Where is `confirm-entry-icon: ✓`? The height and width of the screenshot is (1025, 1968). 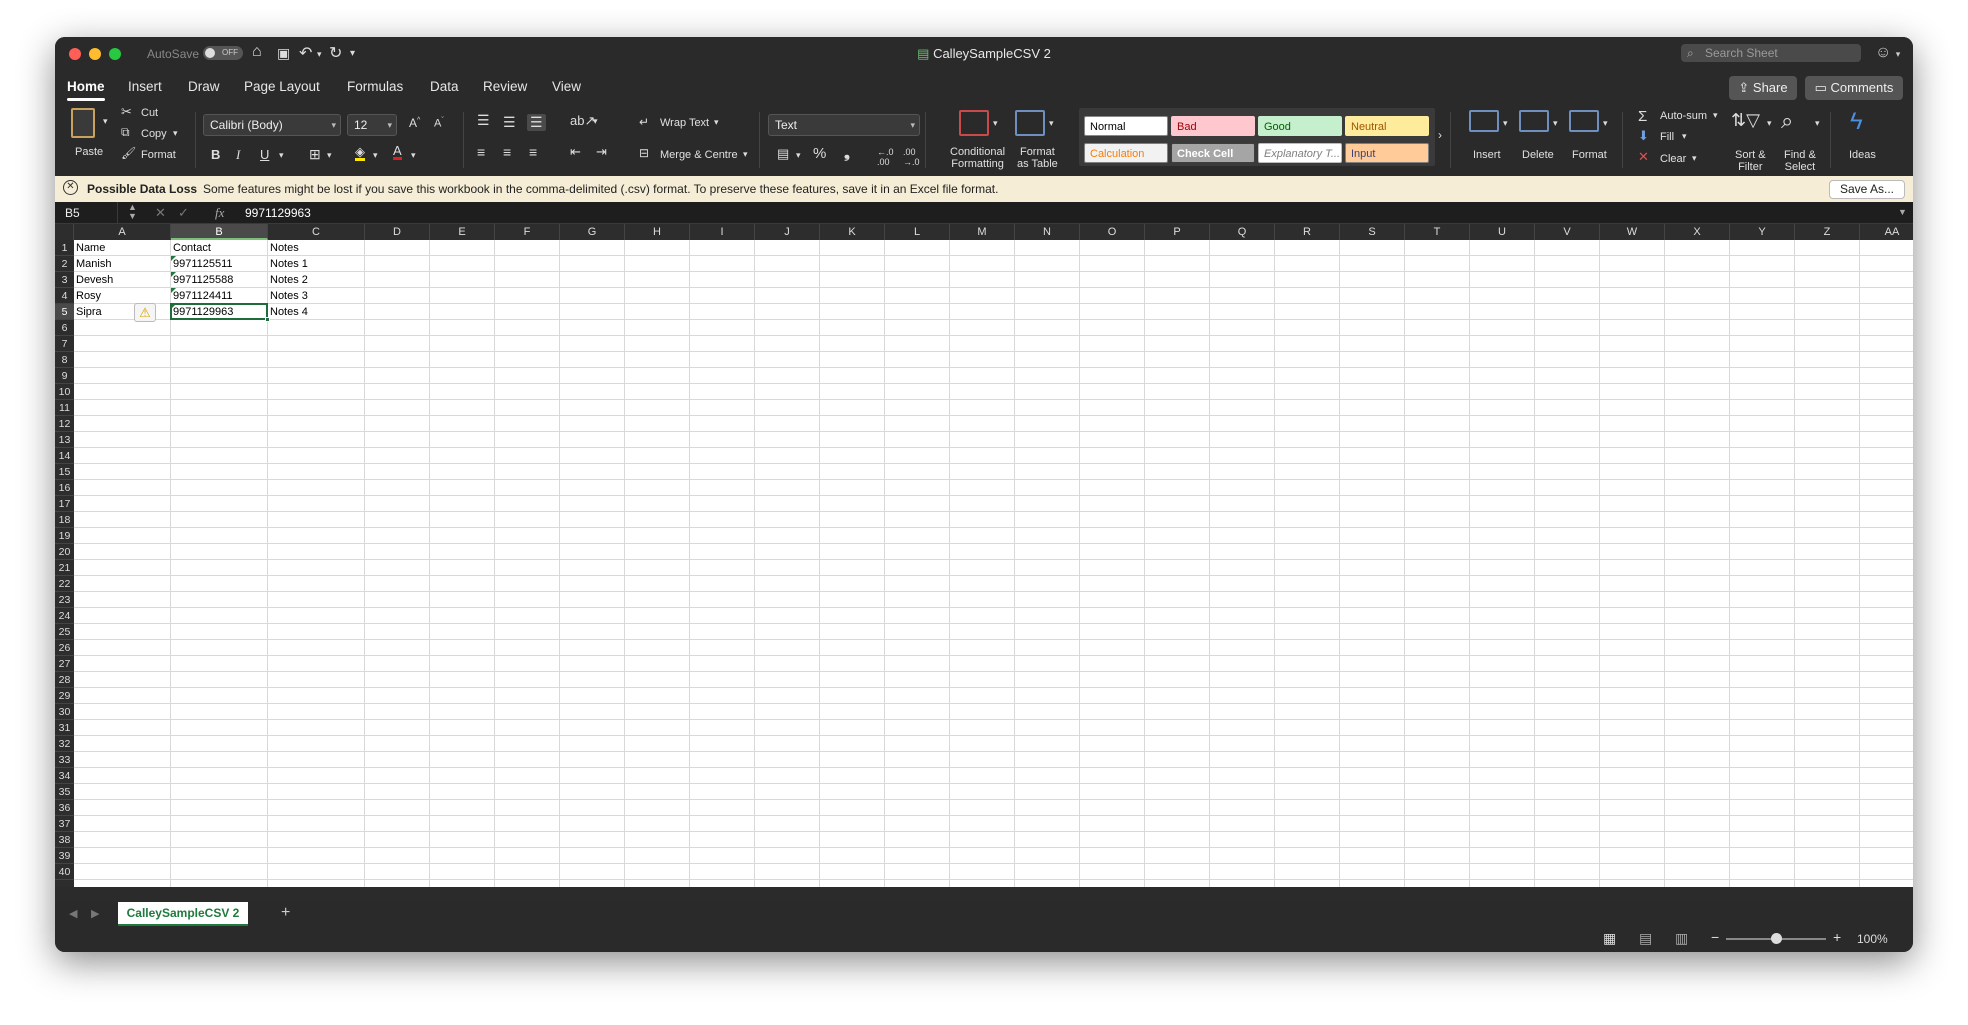
confirm-entry-icon: ✓ is located at coordinates (183, 213).